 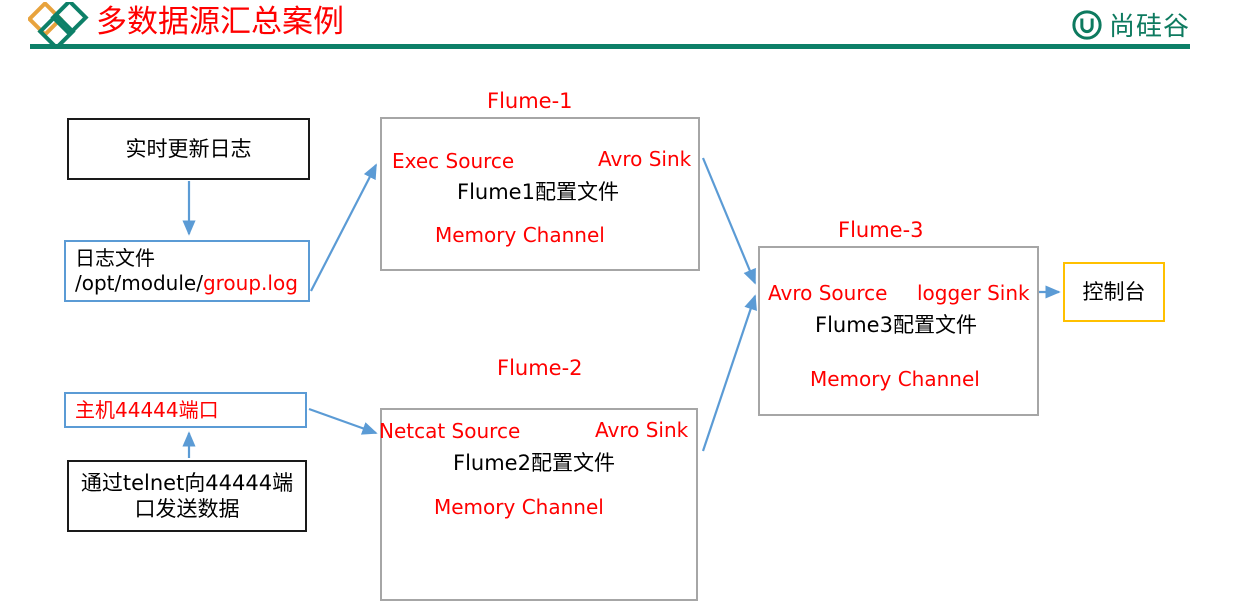 I want to click on node-log-file-line1: 日志文件, so click(x=115, y=258).